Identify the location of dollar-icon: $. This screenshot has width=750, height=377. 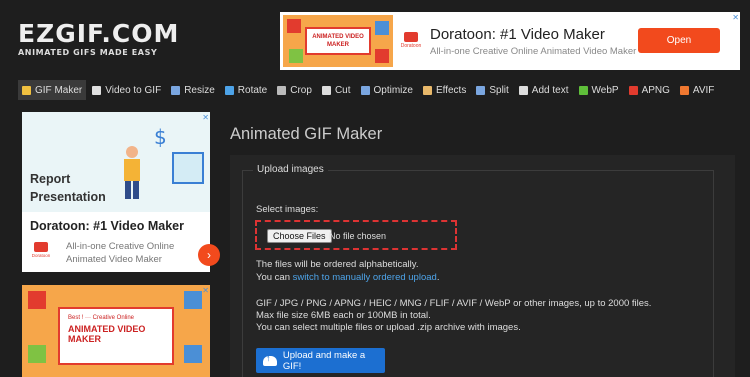
(160, 137).